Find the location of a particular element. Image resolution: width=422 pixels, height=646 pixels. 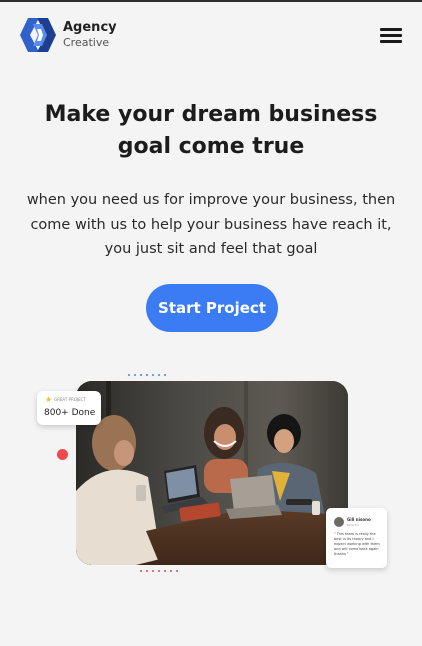

brand-subtitle: Creative is located at coordinates (86, 43).